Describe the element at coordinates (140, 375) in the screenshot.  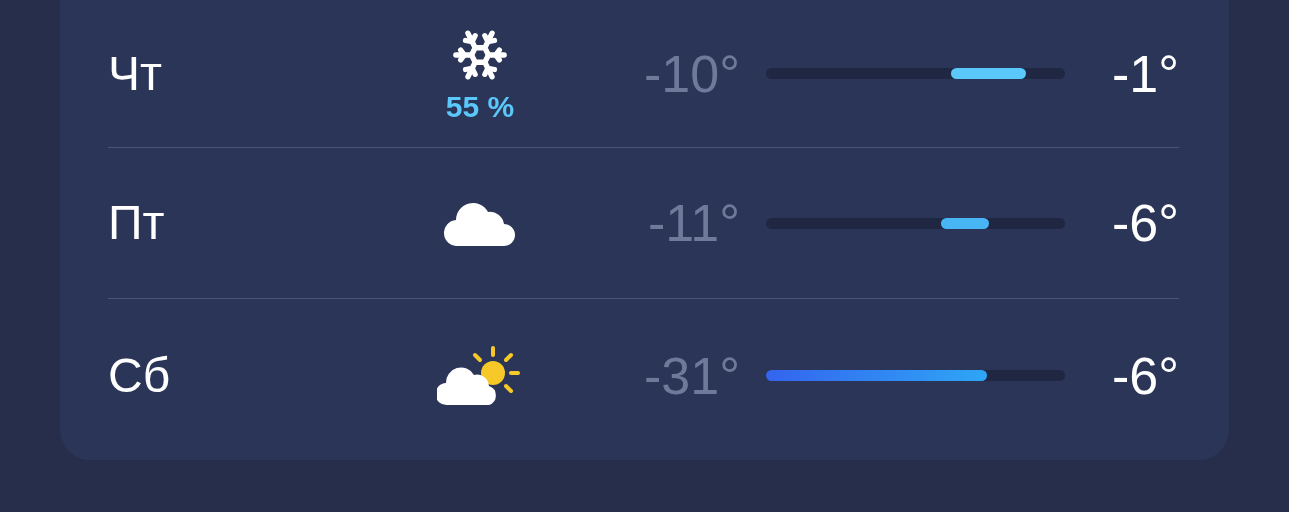
I see `day-label: Сб` at that location.